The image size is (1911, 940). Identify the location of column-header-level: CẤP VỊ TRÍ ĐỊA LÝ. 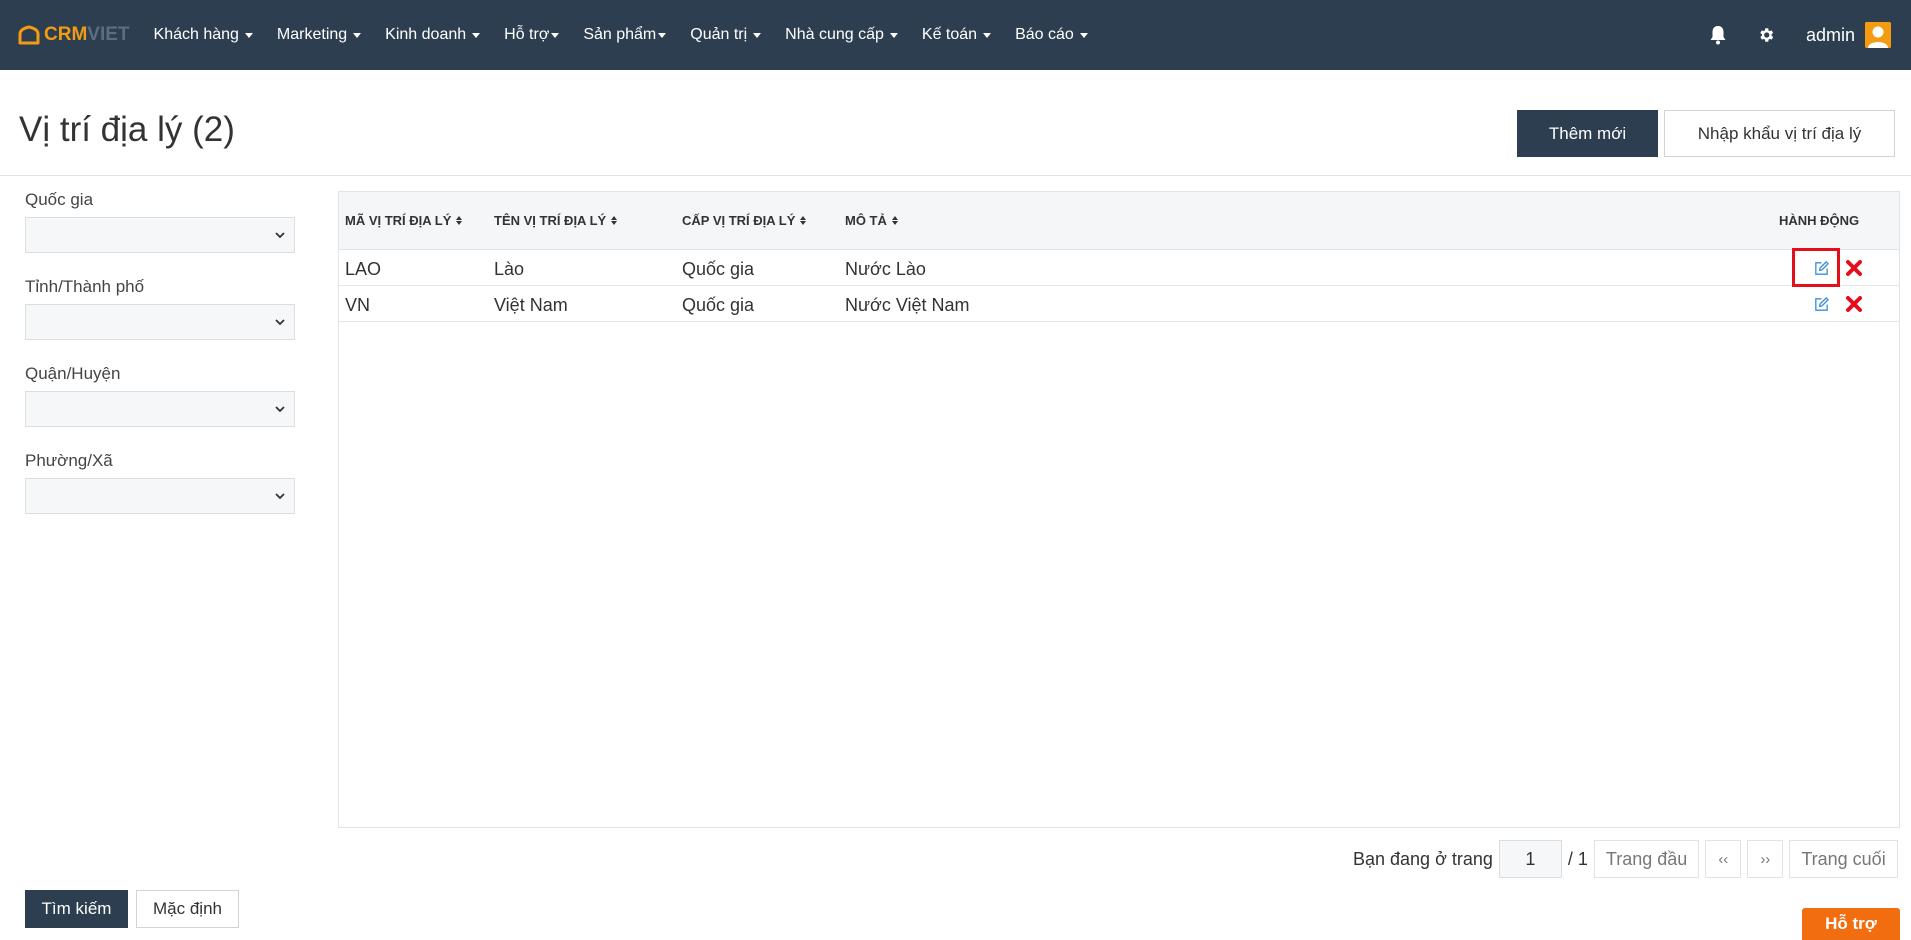
(744, 220).